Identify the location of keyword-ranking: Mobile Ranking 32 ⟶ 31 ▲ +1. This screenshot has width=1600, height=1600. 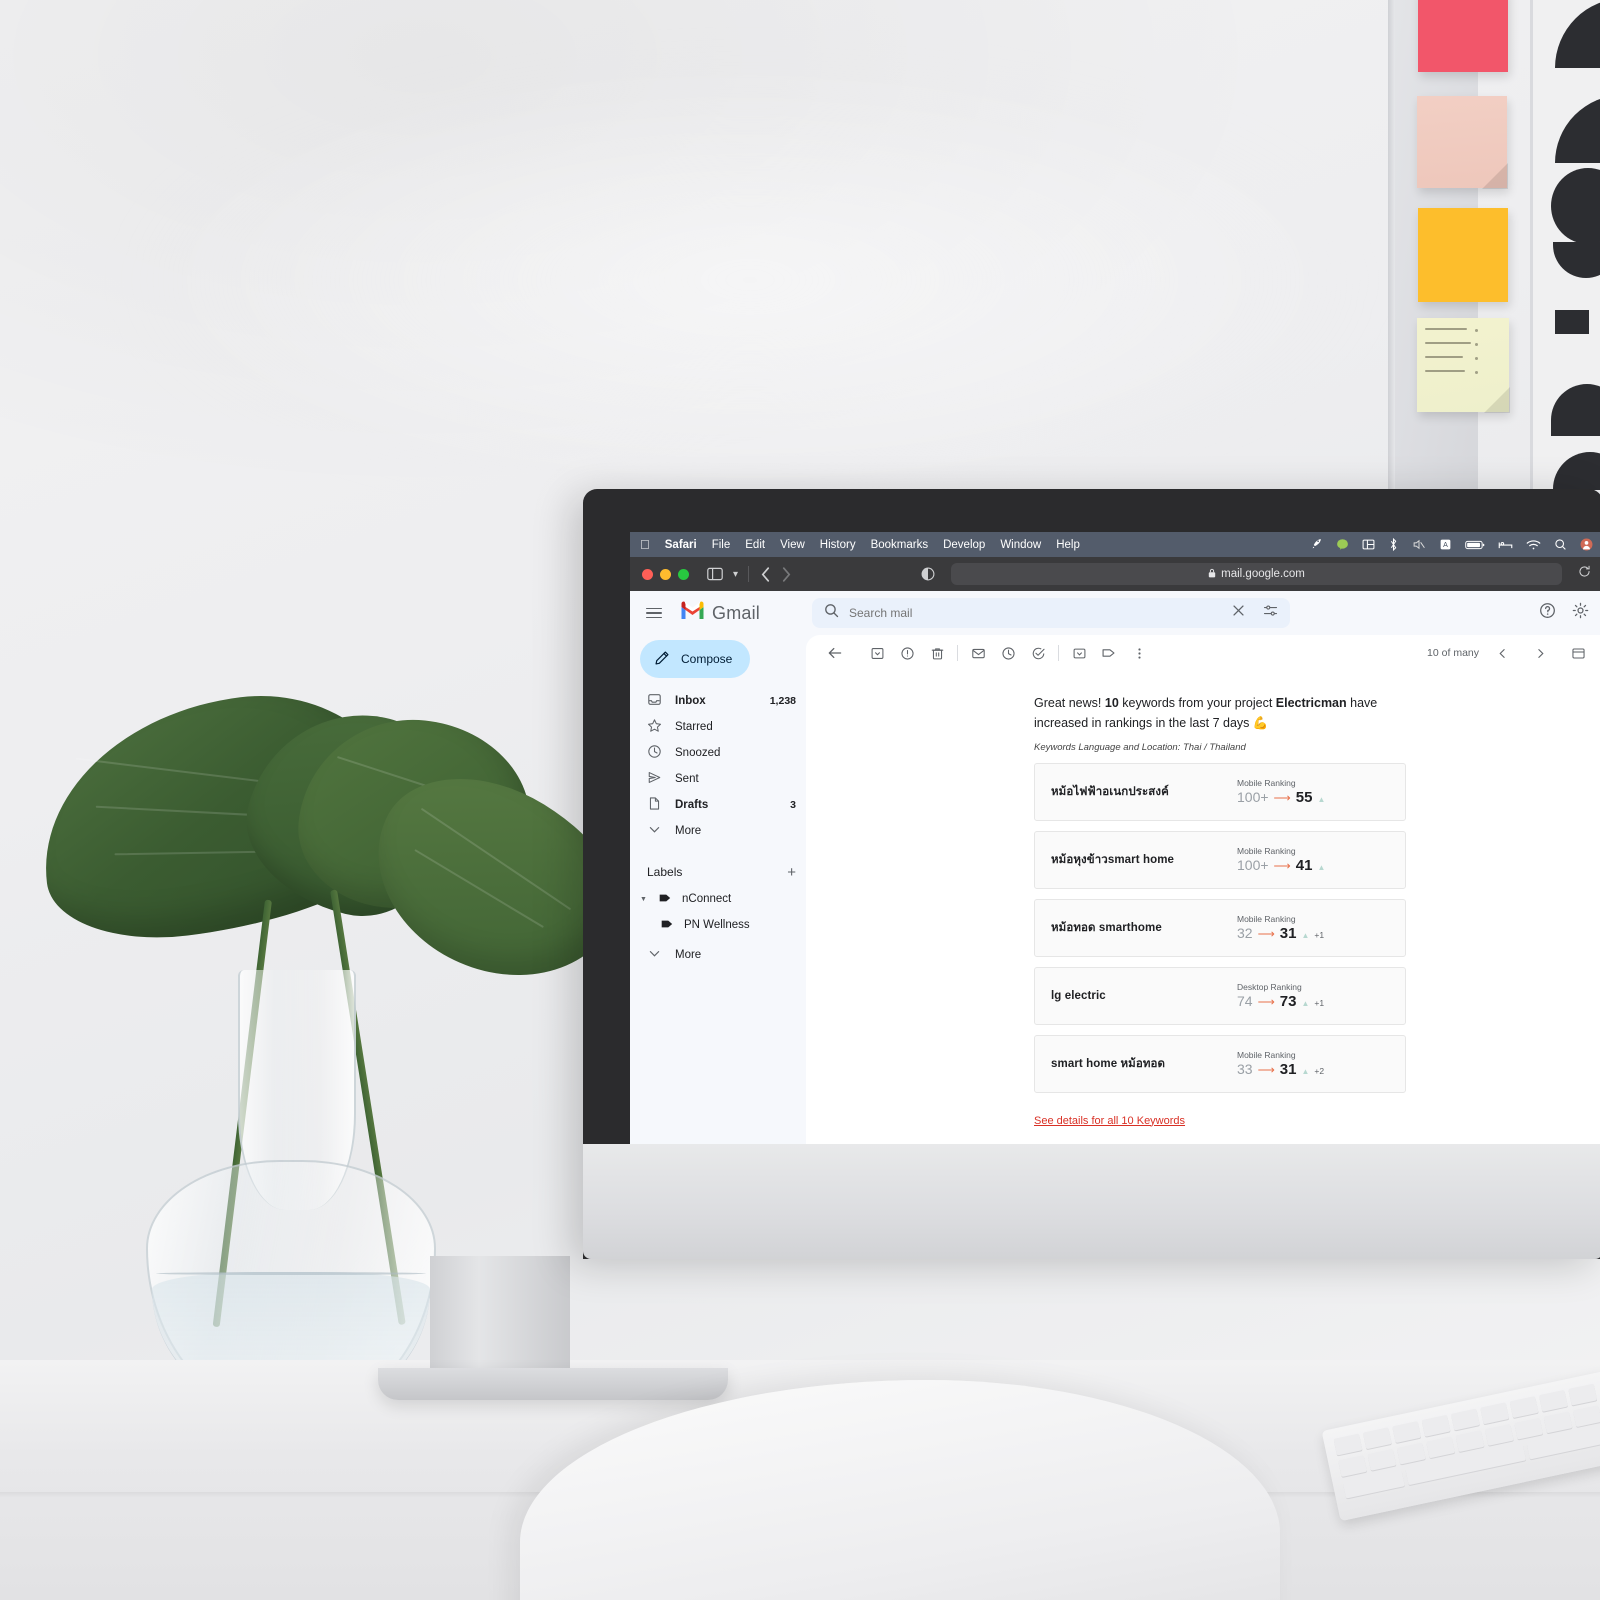
(1312, 928).